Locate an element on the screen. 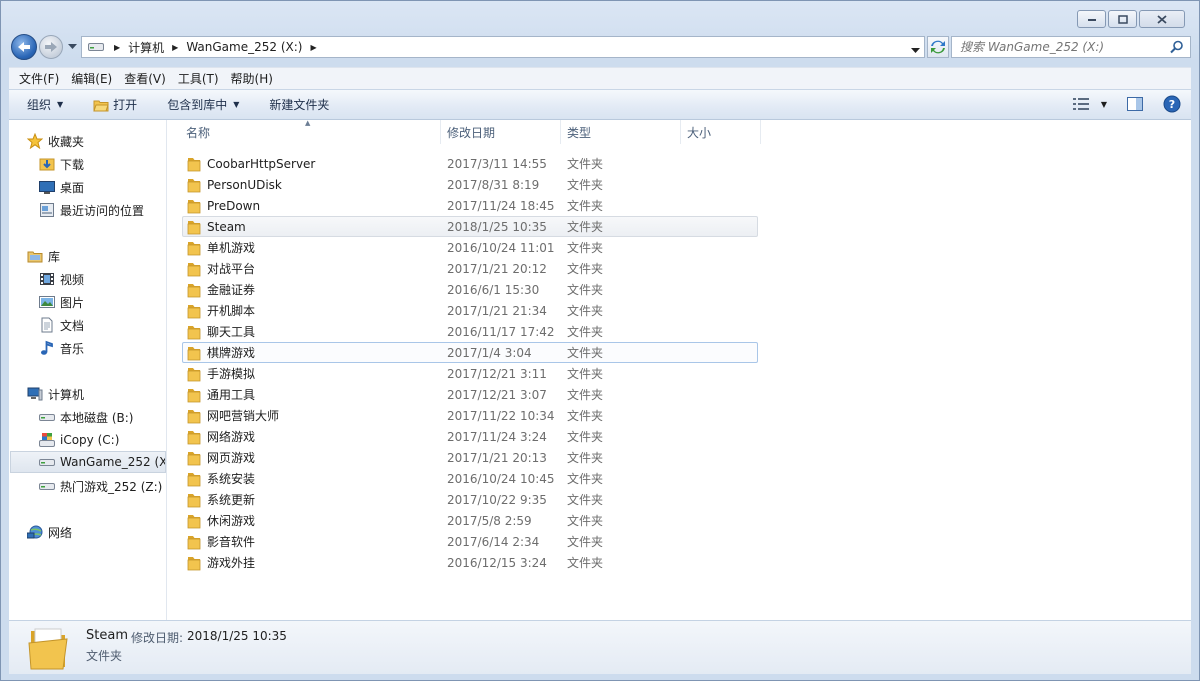  column-headers: ▲ 名称 修改日期 类型 大小 is located at coordinates (679, 131).